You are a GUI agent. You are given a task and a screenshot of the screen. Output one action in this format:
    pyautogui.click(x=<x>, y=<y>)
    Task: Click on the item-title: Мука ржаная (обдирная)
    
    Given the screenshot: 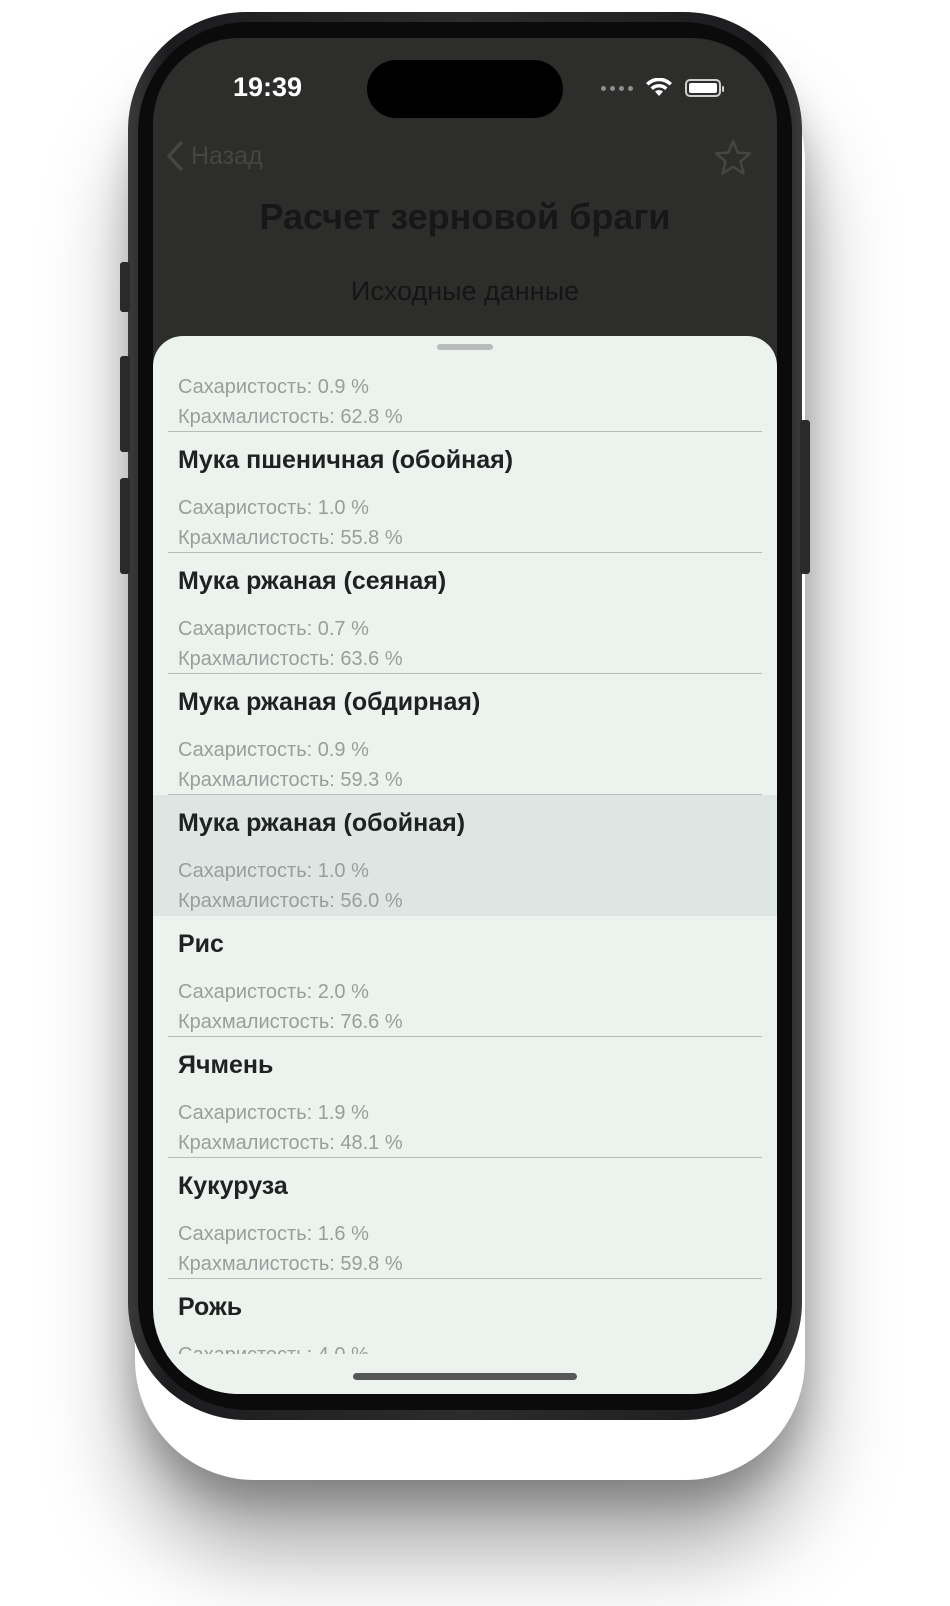 What is the action you would take?
    pyautogui.click(x=329, y=702)
    